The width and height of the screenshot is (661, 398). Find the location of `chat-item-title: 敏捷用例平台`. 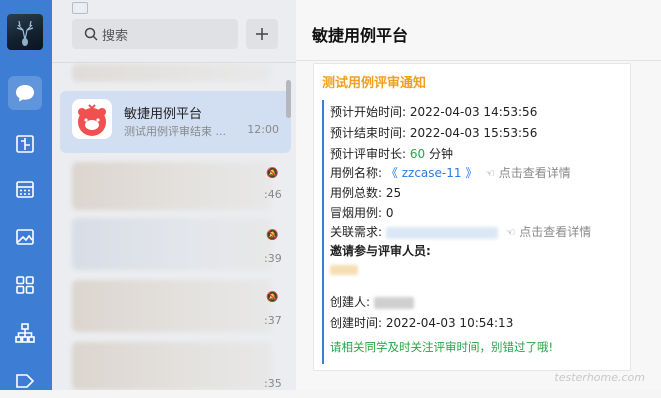

chat-item-title: 敏捷用例平台 is located at coordinates (163, 114).